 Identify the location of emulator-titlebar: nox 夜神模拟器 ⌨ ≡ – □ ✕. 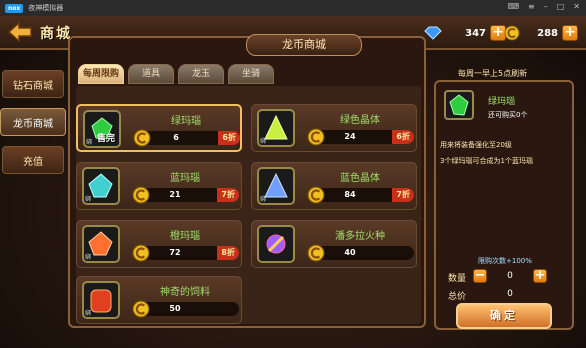
(293, 8).